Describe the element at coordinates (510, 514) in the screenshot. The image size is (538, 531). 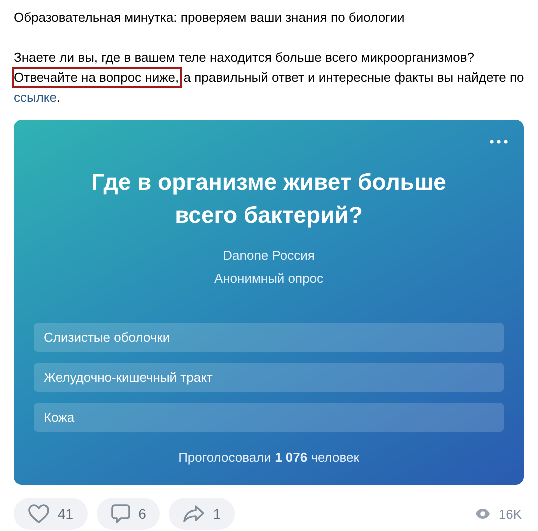
I see `view-count: 16K` at that location.